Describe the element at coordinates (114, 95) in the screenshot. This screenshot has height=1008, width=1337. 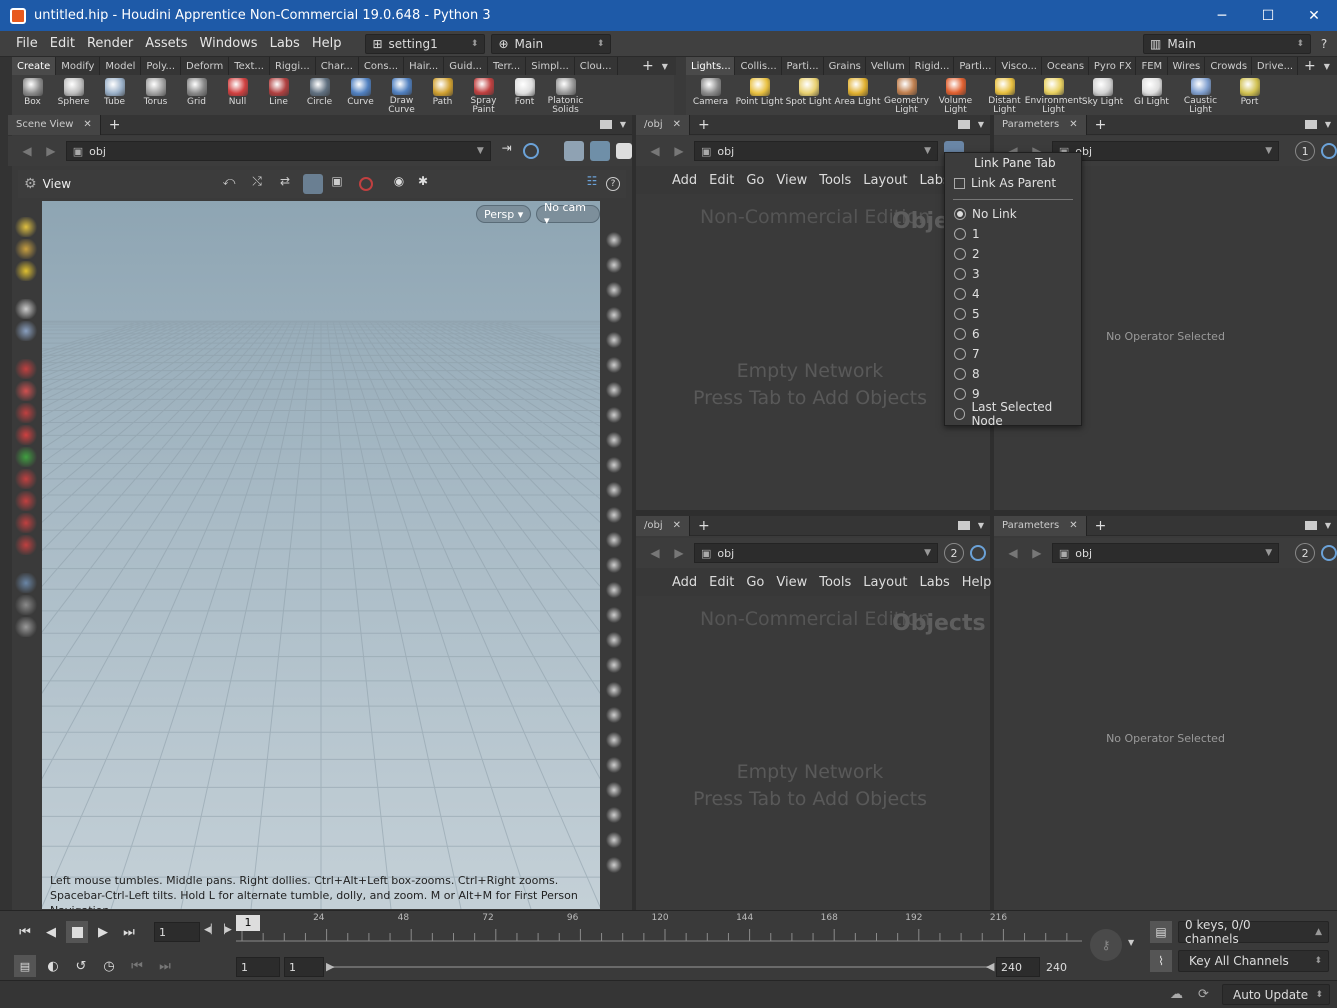
I see `shelf-tool-tube: Tube` at that location.